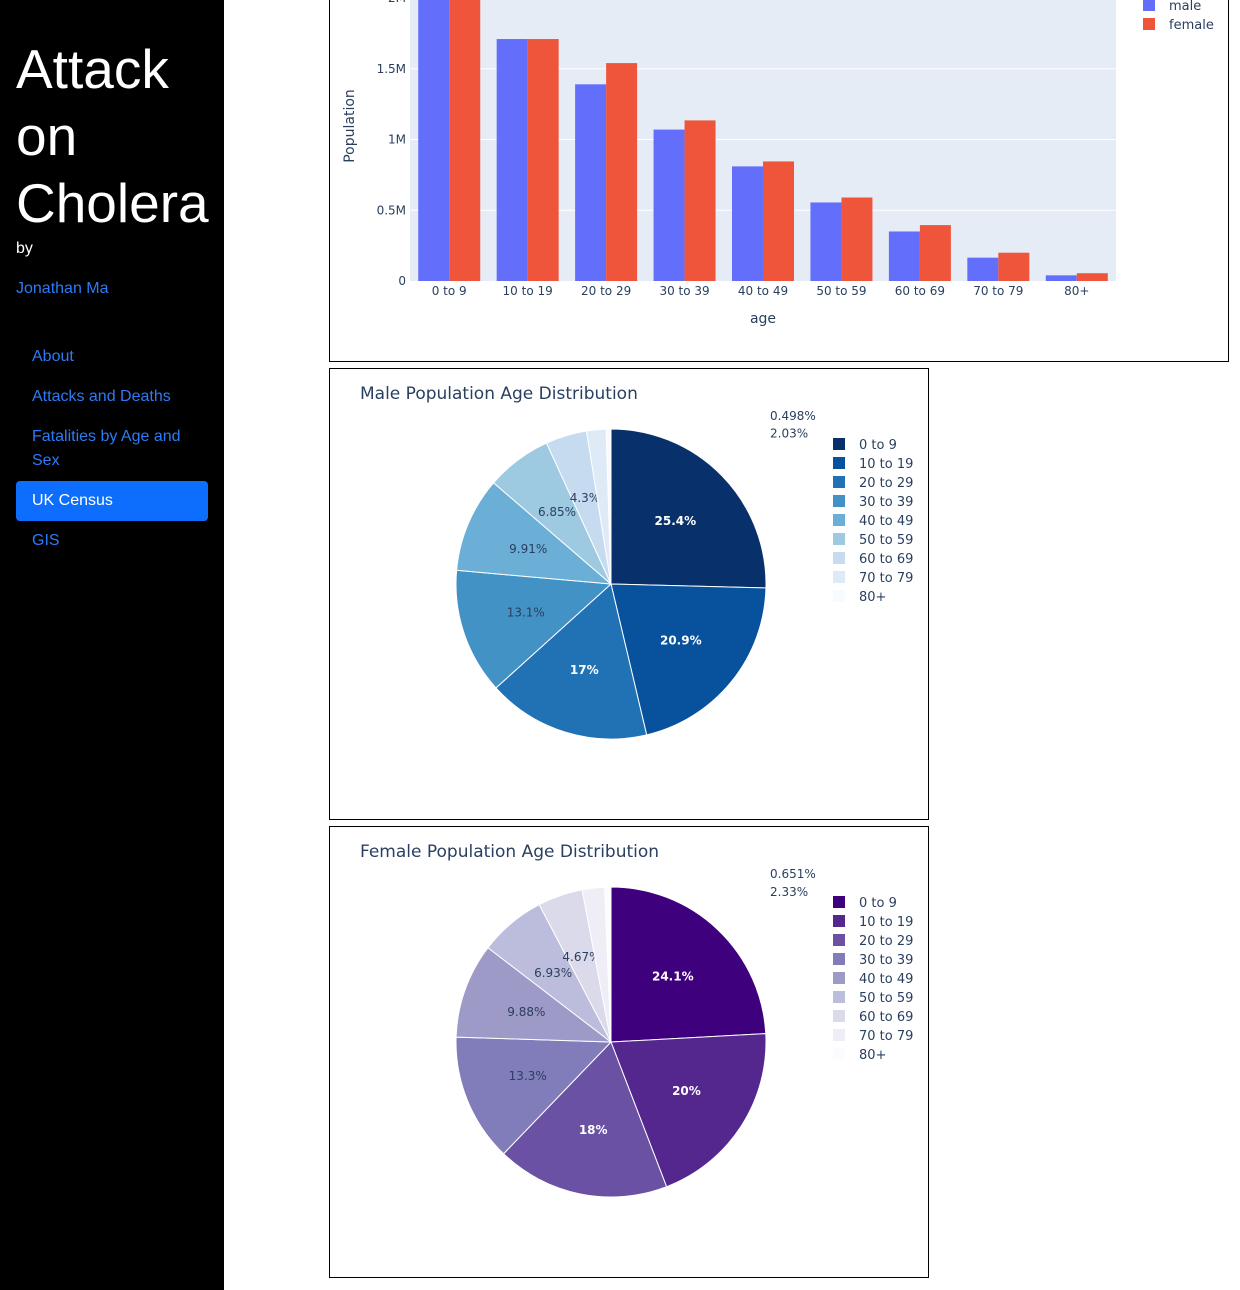 The height and width of the screenshot is (1290, 1240). What do you see at coordinates (24, 248) in the screenshot?
I see `by-label: by` at bounding box center [24, 248].